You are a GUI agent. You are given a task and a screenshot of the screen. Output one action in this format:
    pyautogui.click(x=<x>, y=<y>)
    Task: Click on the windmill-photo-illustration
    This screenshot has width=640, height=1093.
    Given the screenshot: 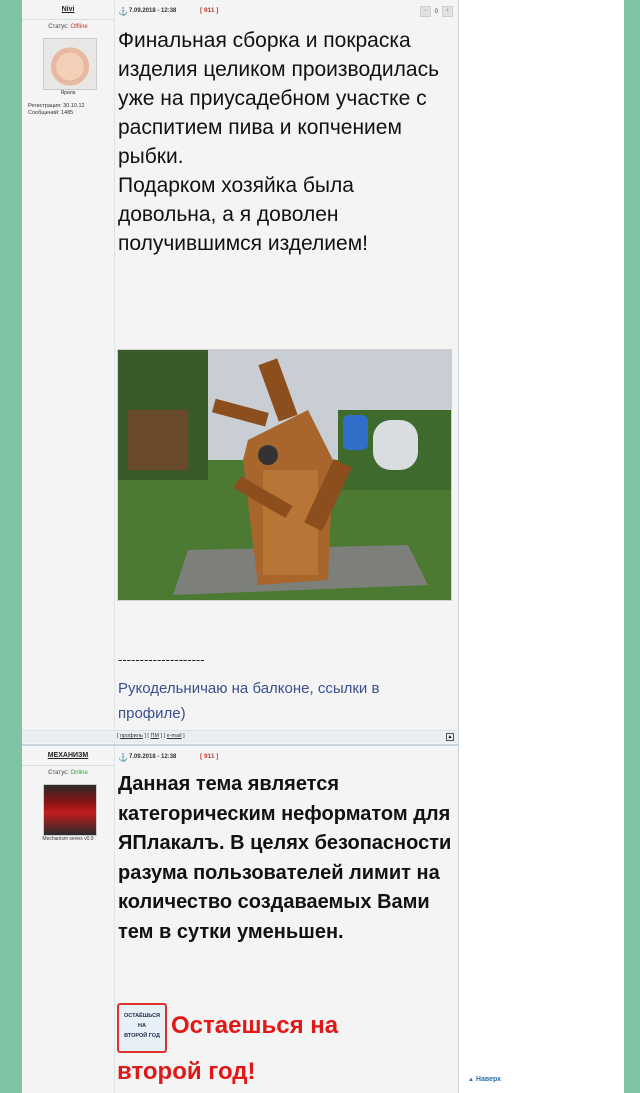 What is the action you would take?
    pyautogui.click(x=284, y=475)
    